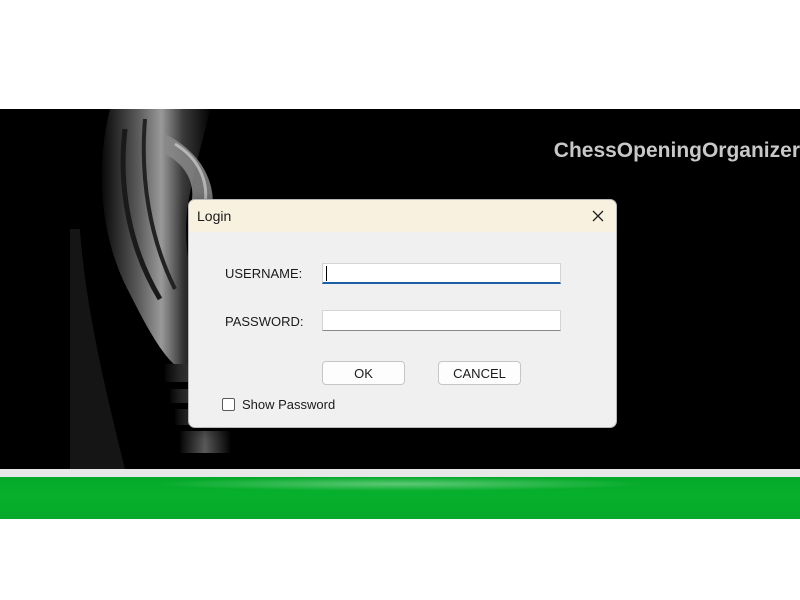 Image resolution: width=800 pixels, height=600 pixels. What do you see at coordinates (479, 373) in the screenshot?
I see `cancel-button: CANCEL` at bounding box center [479, 373].